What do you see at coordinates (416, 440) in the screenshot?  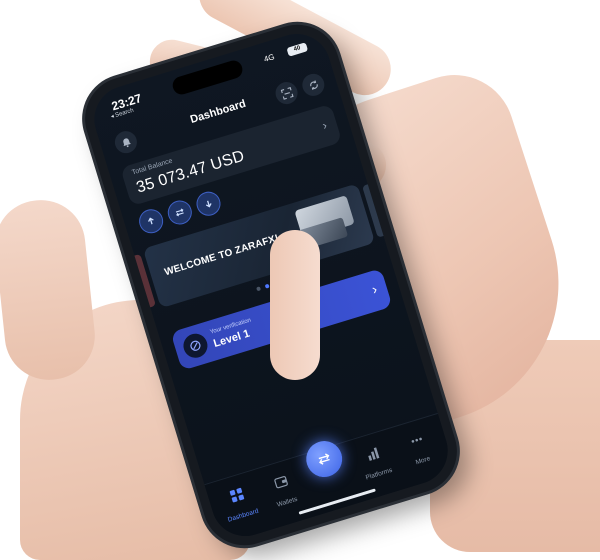 I see `more-icon` at bounding box center [416, 440].